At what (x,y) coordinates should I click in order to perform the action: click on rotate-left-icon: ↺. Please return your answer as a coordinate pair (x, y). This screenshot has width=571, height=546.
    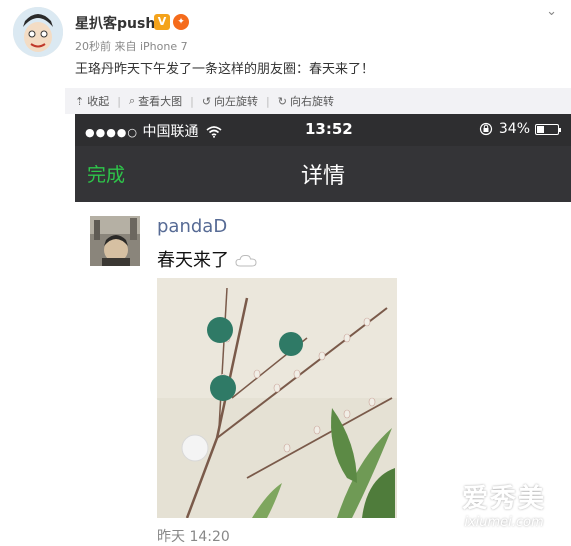
    Looking at the image, I should click on (206, 101).